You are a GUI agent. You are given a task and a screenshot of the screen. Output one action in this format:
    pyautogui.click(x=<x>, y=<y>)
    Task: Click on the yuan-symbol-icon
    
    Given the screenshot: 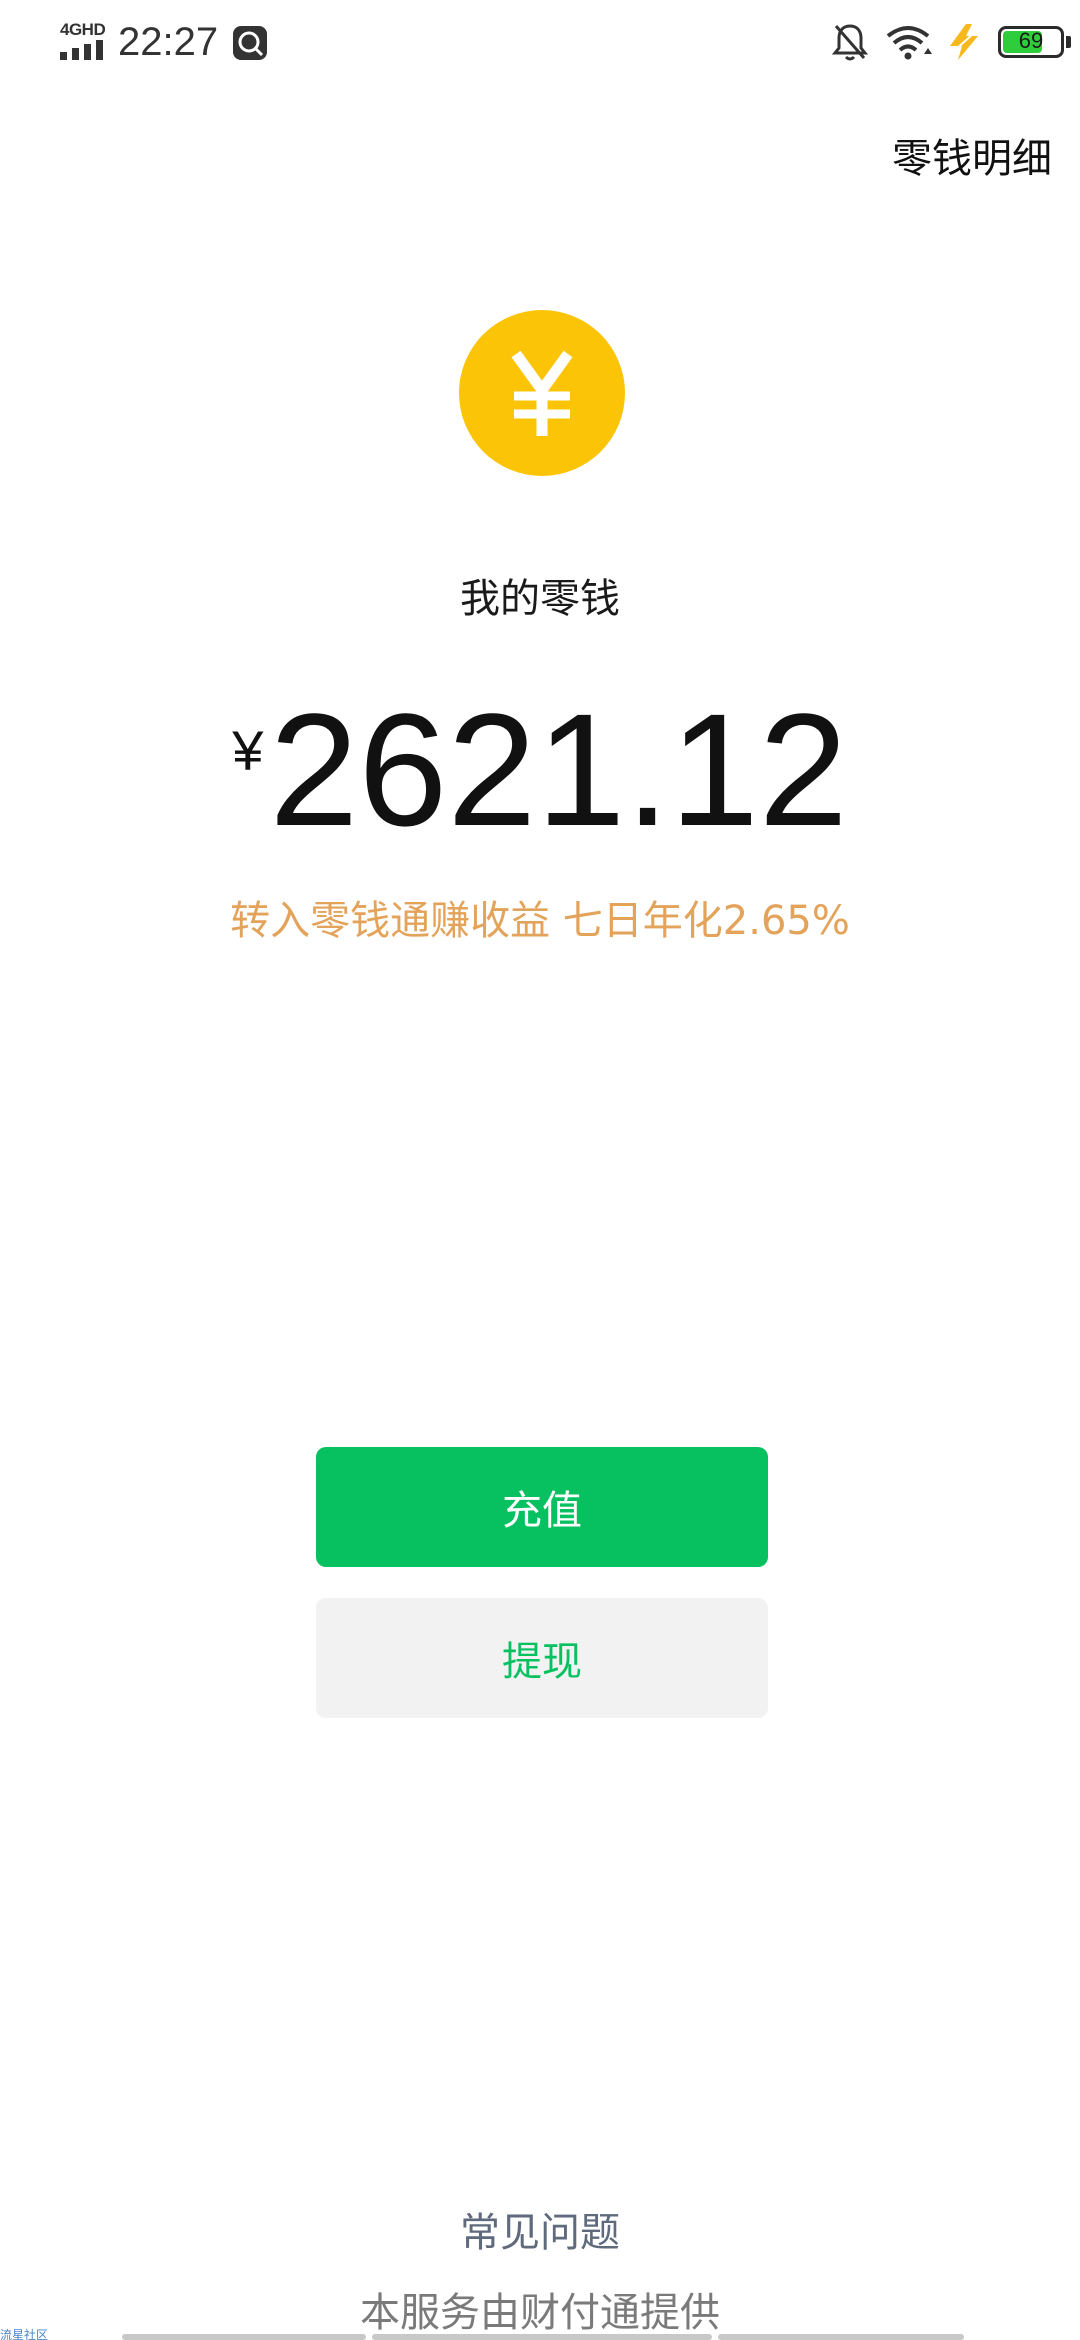 What is the action you would take?
    pyautogui.click(x=542, y=393)
    